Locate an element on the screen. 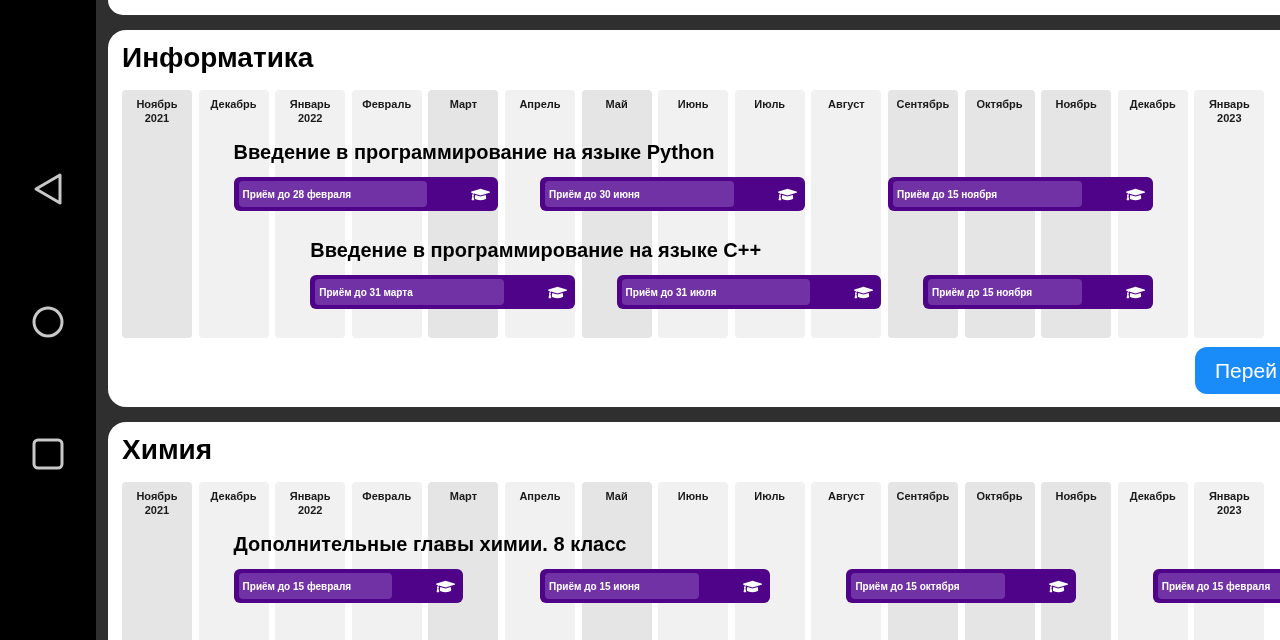 This screenshot has width=1280, height=640. section-title: Химия is located at coordinates (167, 450).